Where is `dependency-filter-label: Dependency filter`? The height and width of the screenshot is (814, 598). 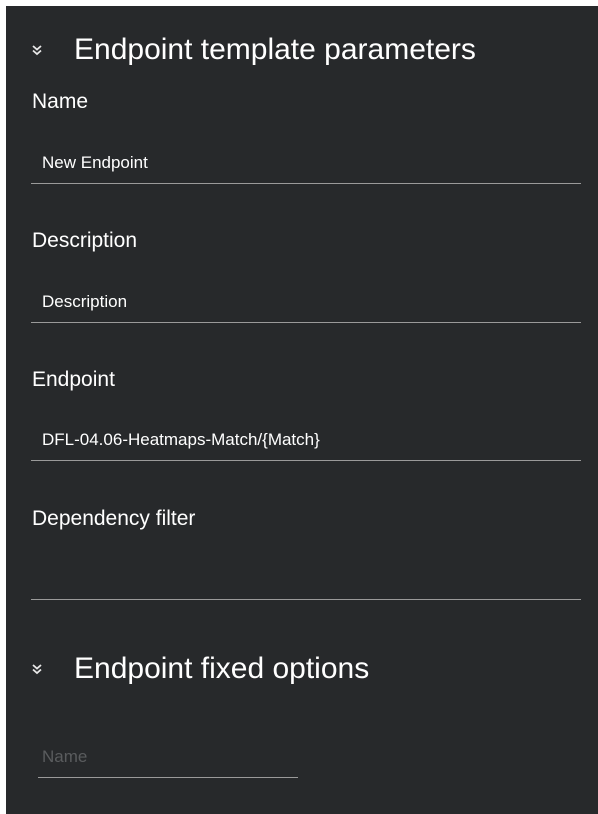 dependency-filter-label: Dependency filter is located at coordinates (114, 518).